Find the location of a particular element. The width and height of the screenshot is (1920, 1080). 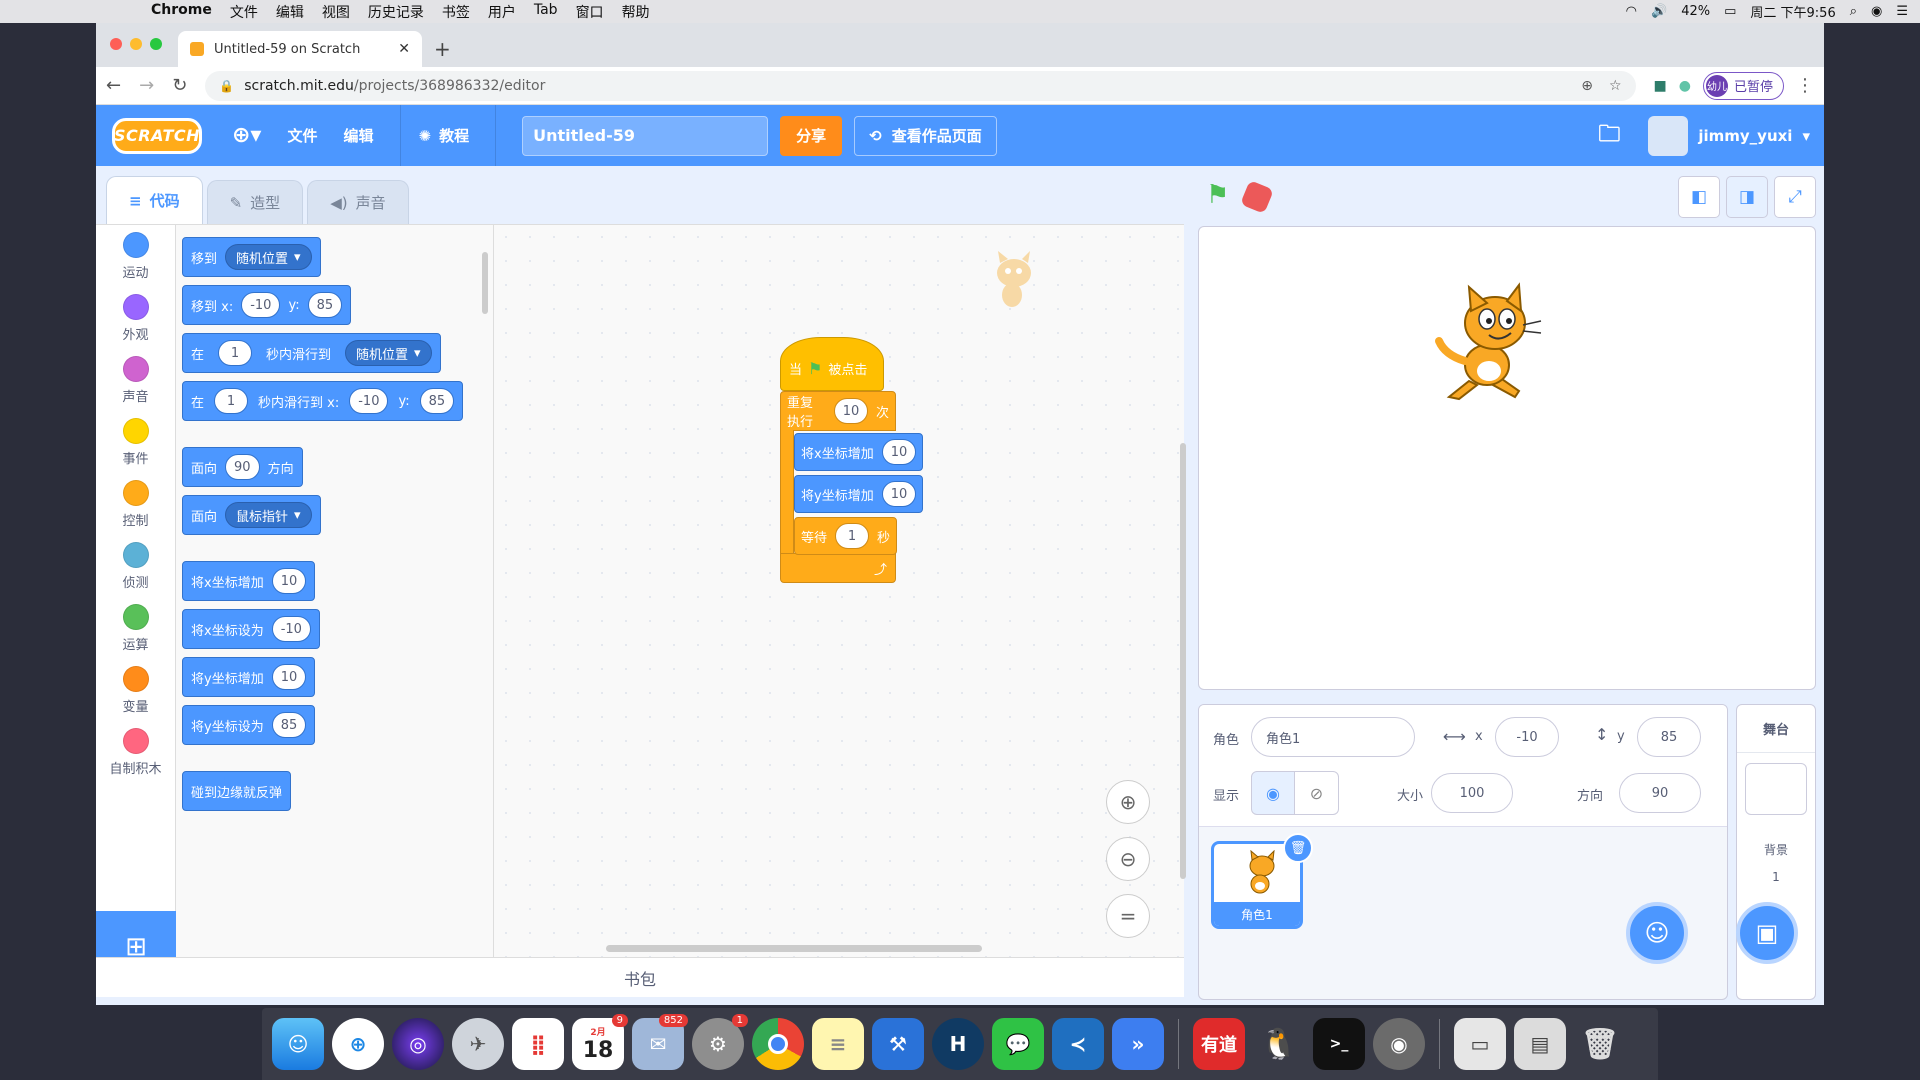

block-point-towards: 面向 鼠标指针 ▾ is located at coordinates (251, 515).